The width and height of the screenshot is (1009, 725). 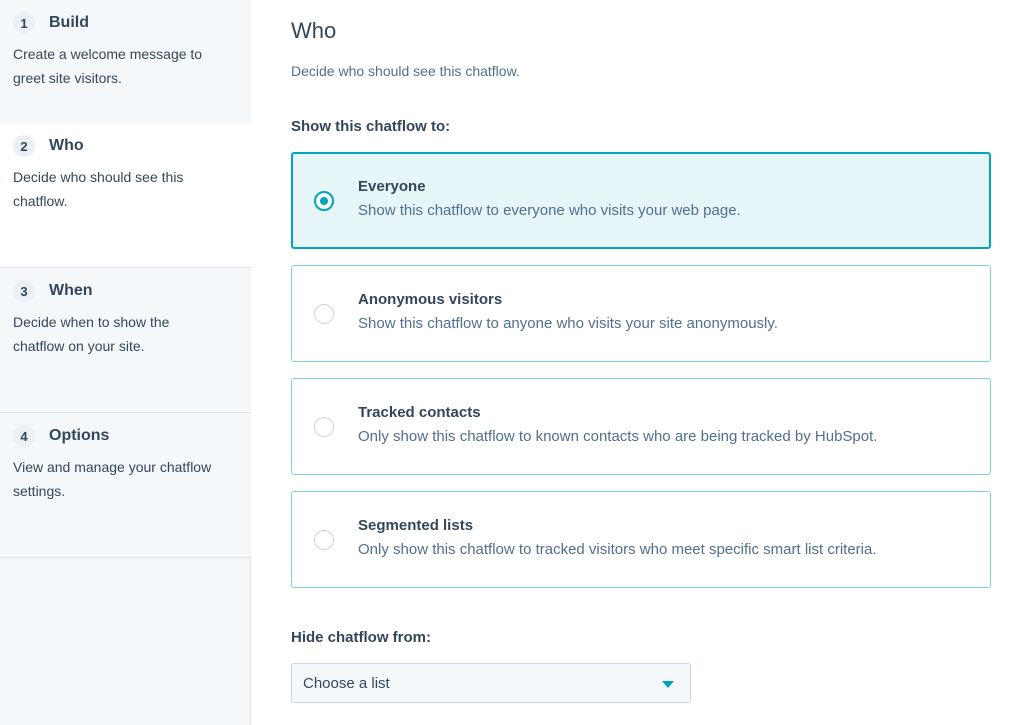 I want to click on step-number: 1, so click(x=24, y=23).